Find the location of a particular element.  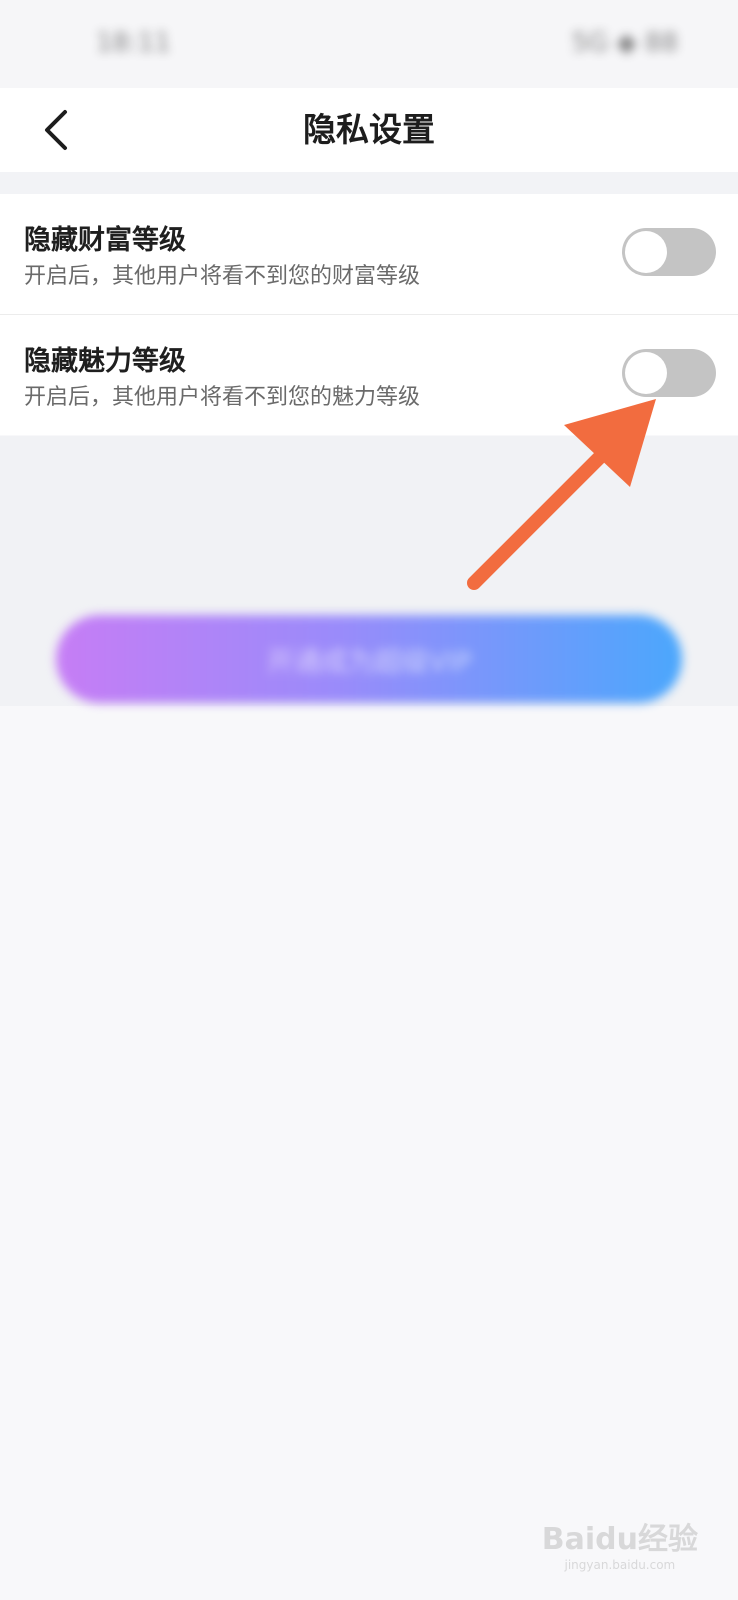

open-vip-button: 开通成为超级VIP is located at coordinates (369, 659).